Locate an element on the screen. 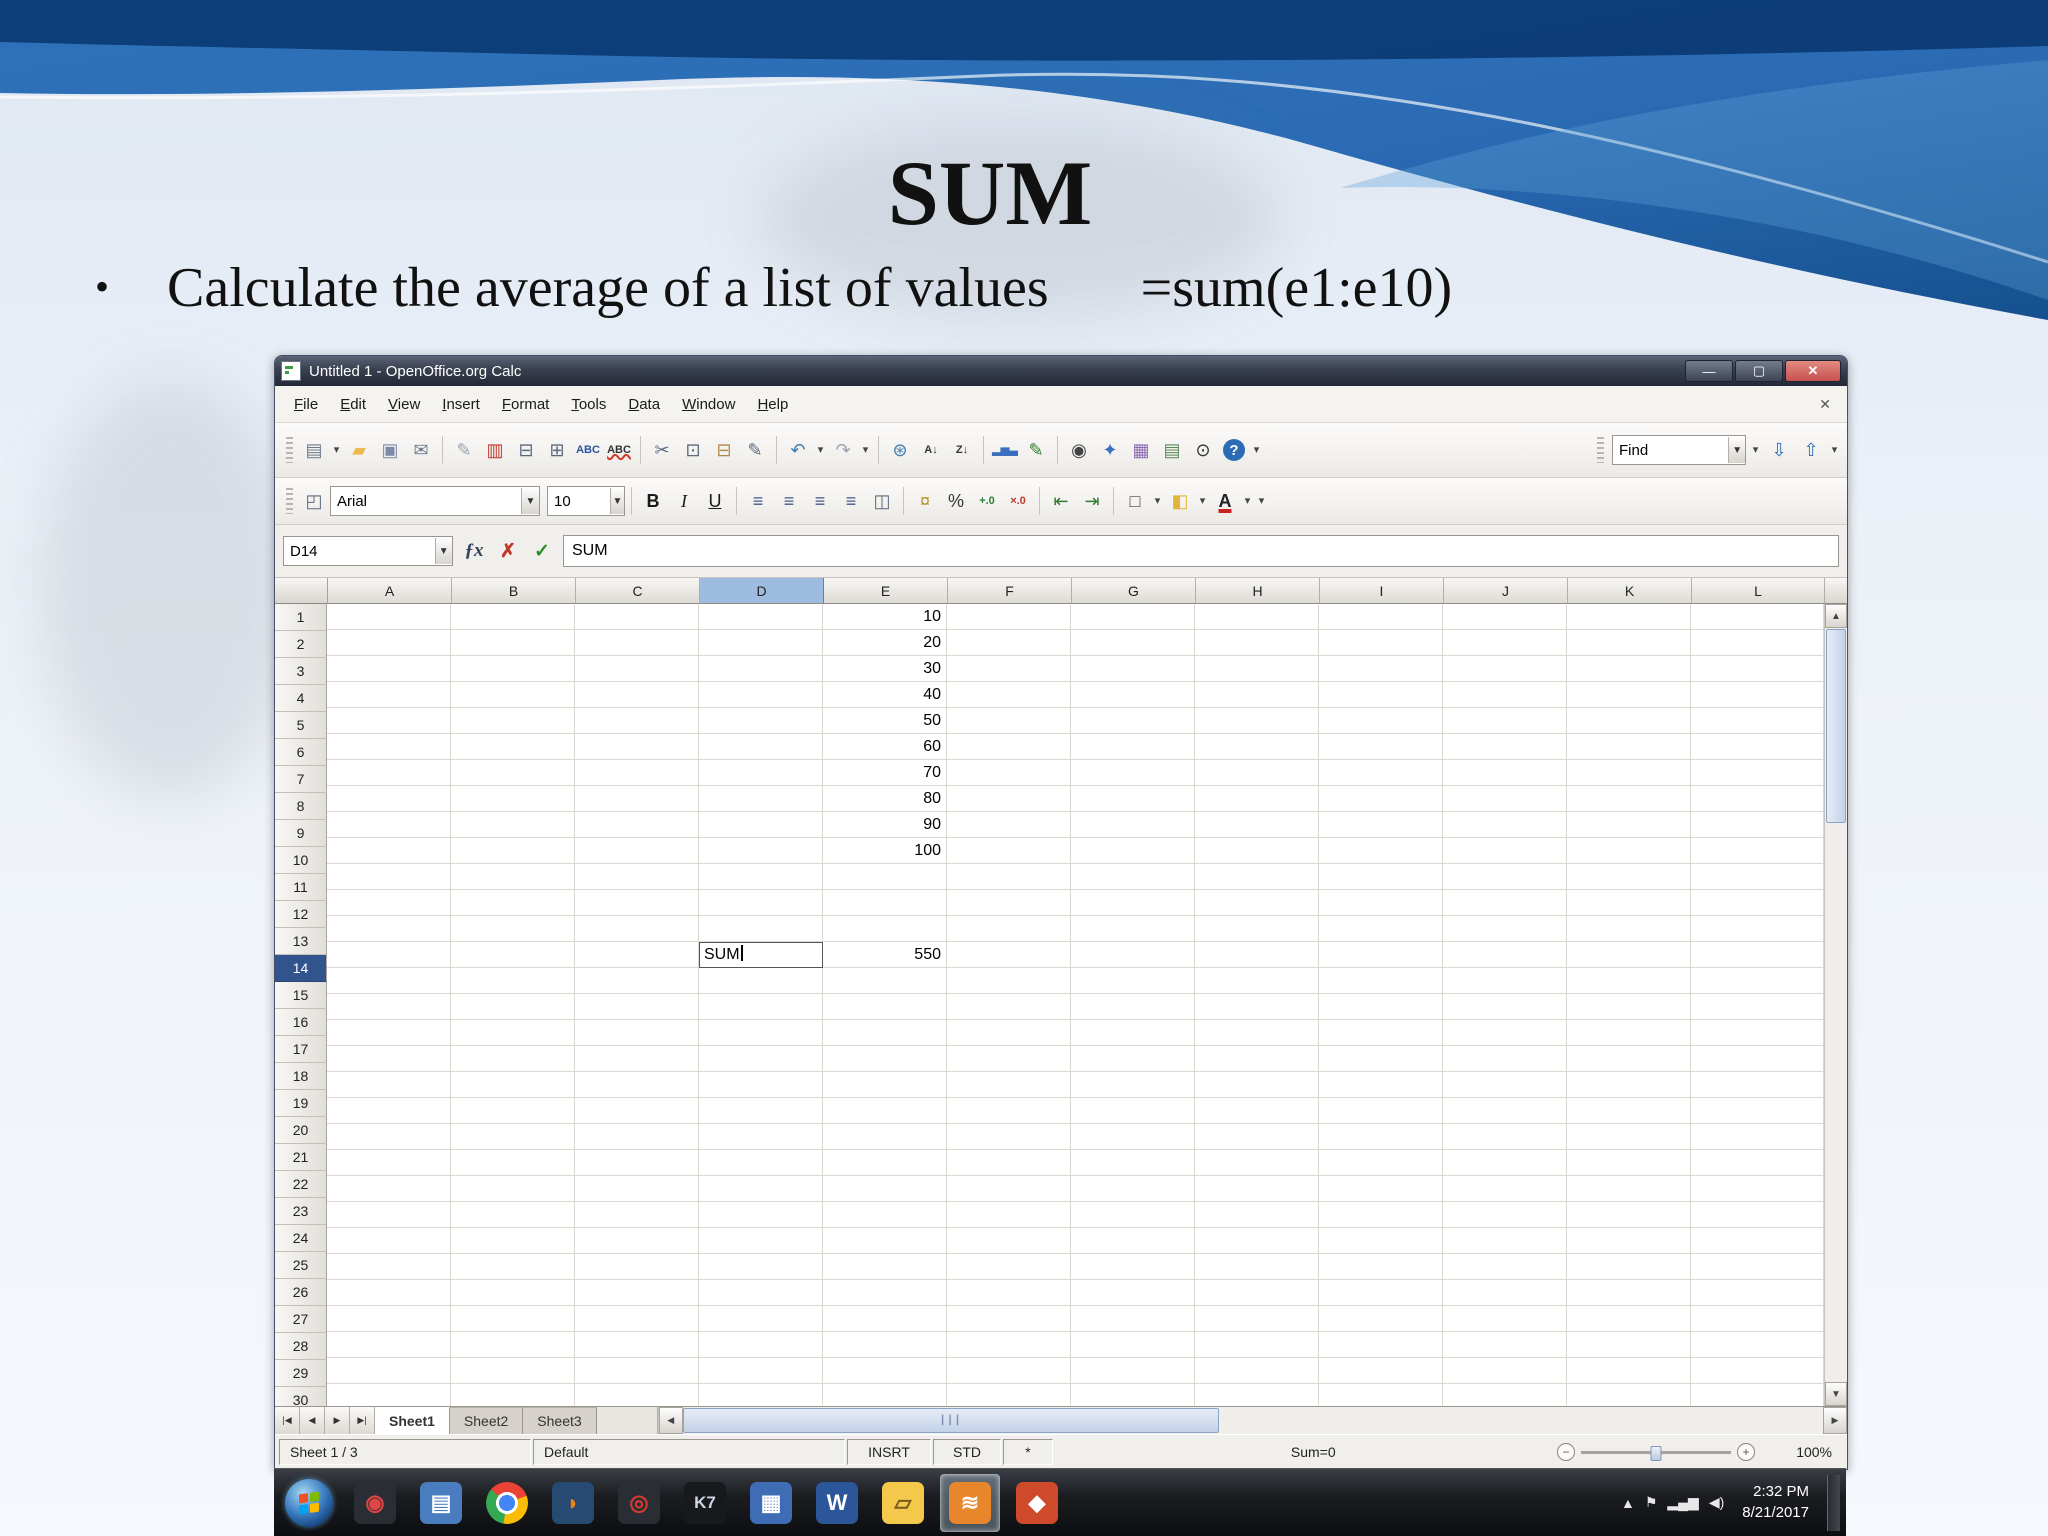  cell-K21 is located at coordinates (1629, 1137).